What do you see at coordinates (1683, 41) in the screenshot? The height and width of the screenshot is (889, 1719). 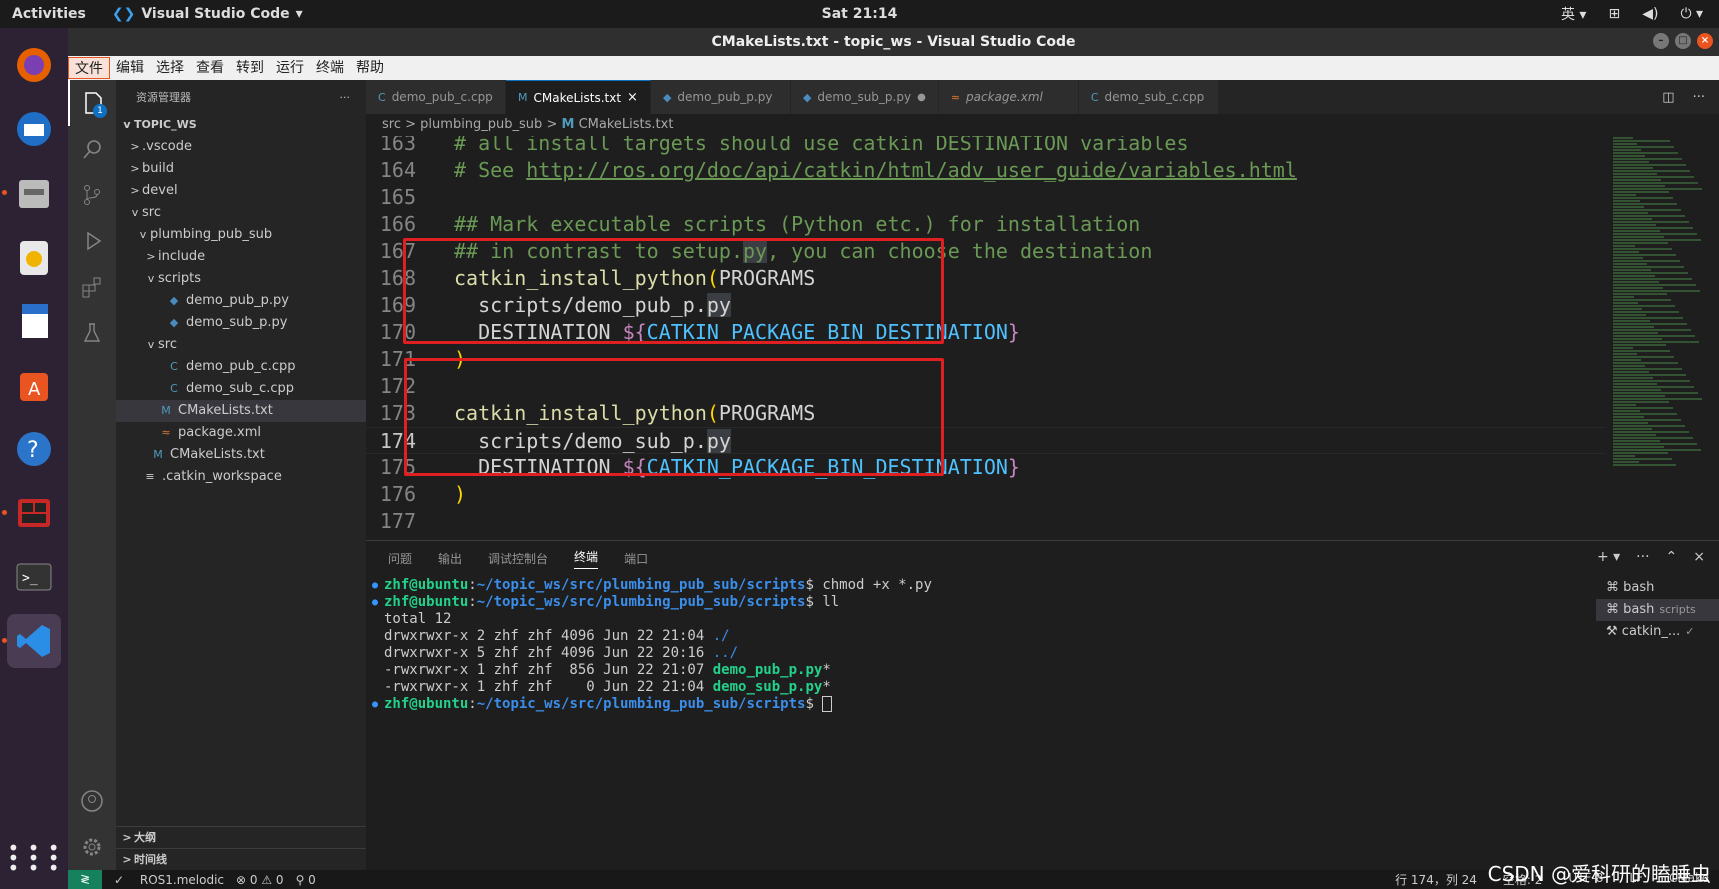 I see `maximize-icon: □` at bounding box center [1683, 41].